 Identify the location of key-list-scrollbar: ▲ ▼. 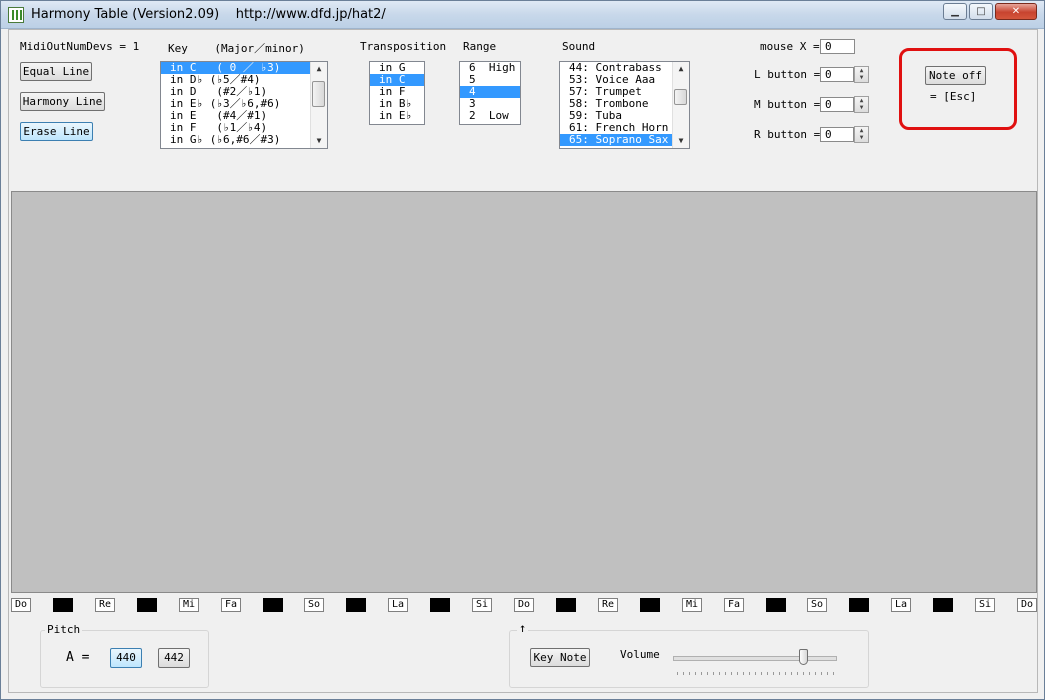
(318, 105).